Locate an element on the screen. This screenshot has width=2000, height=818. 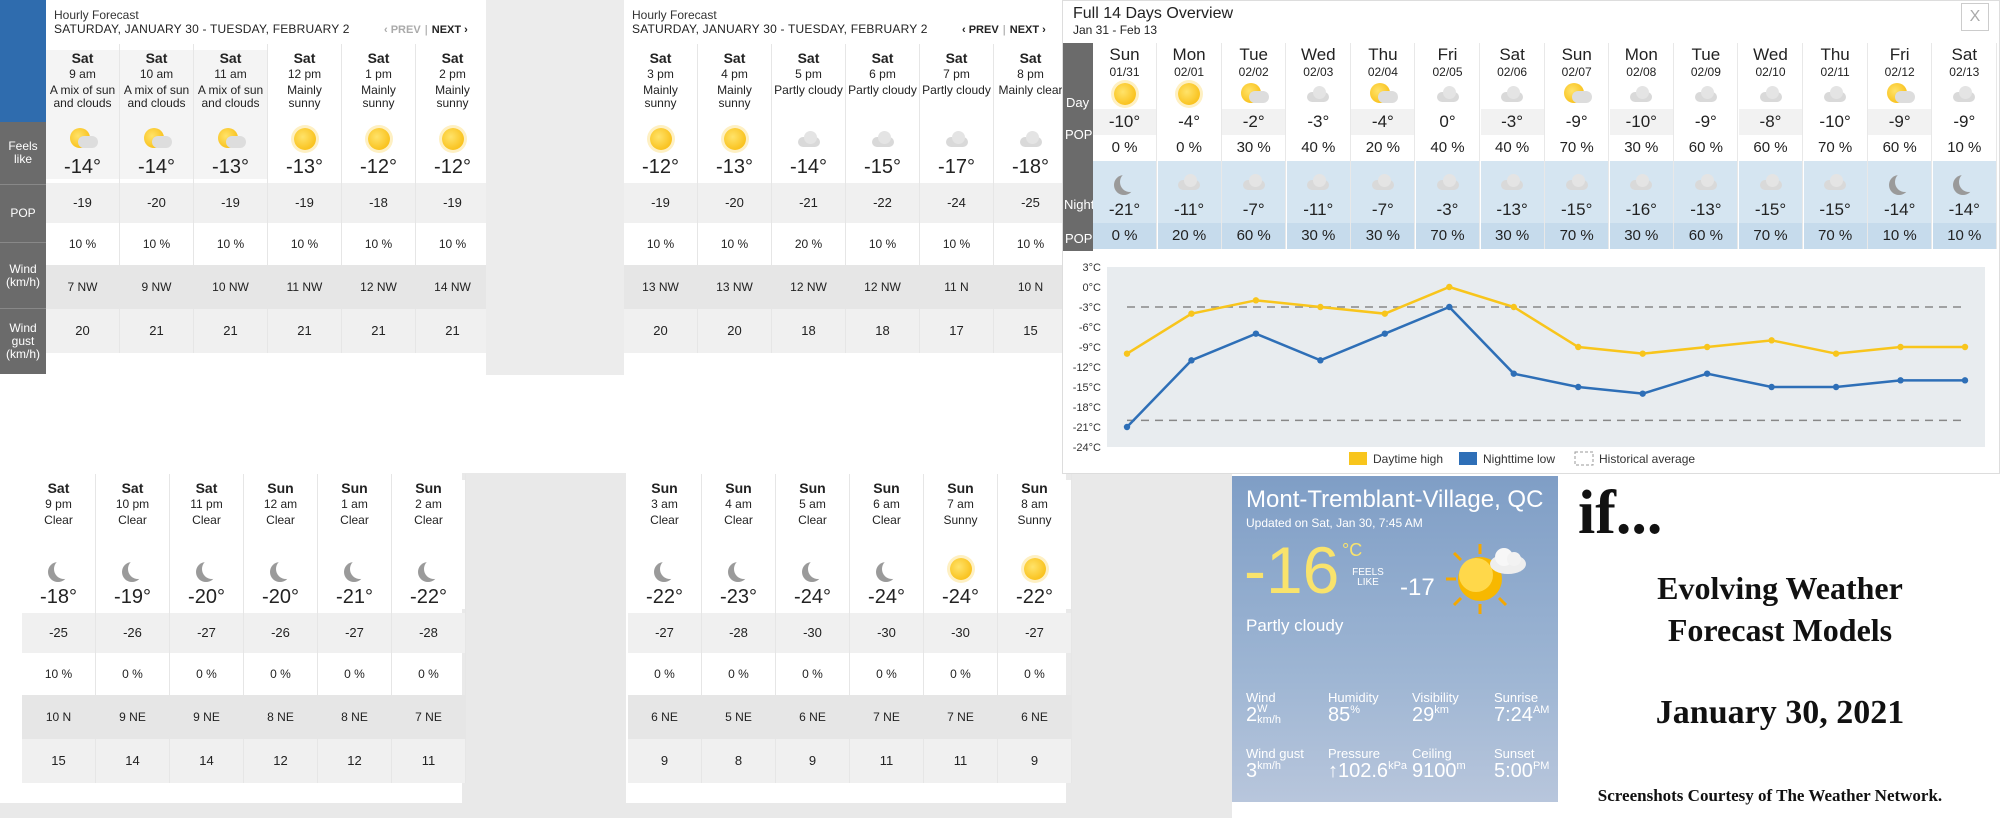
hour-feels-like: -22 is located at coordinates (882, 203).